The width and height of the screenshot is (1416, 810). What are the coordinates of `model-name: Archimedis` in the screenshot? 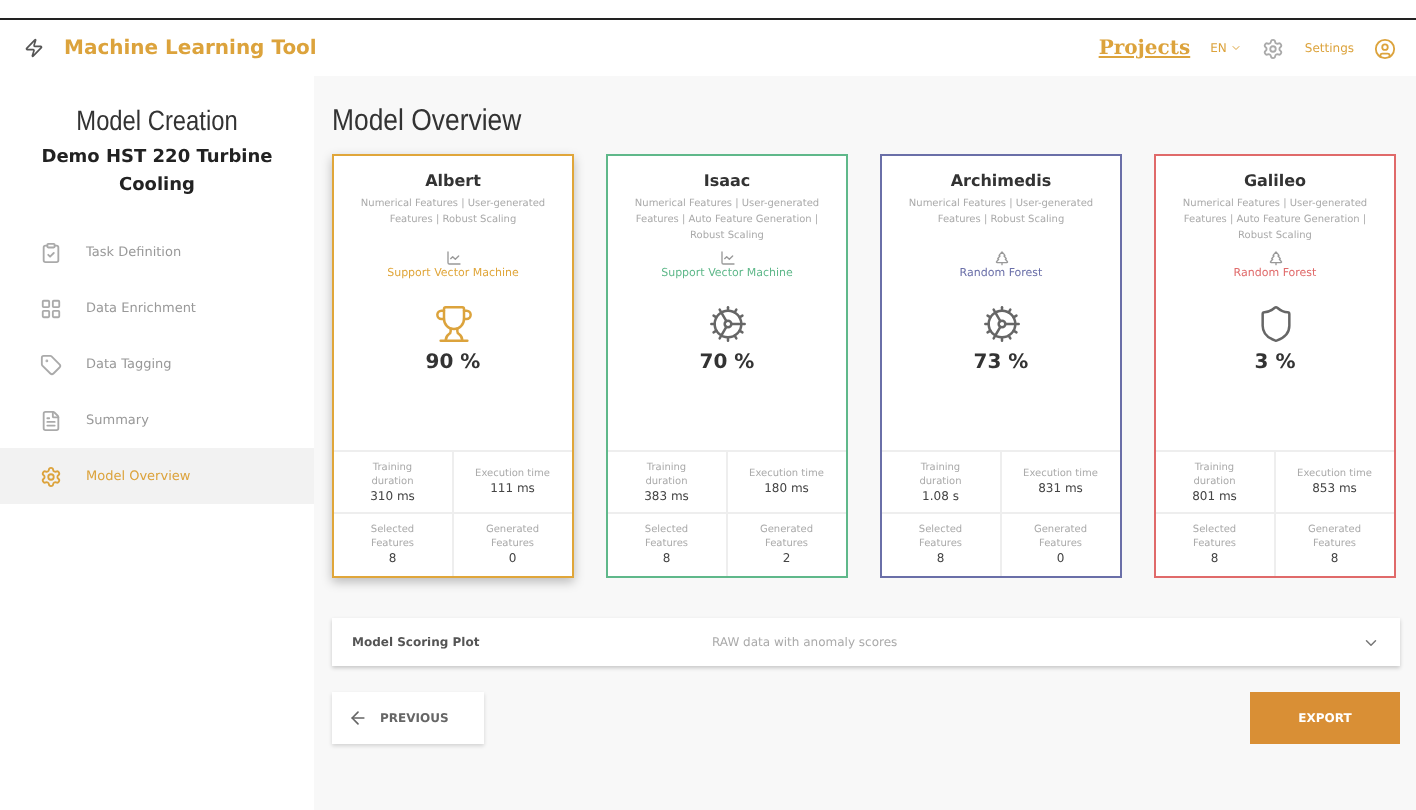 It's located at (1001, 181).